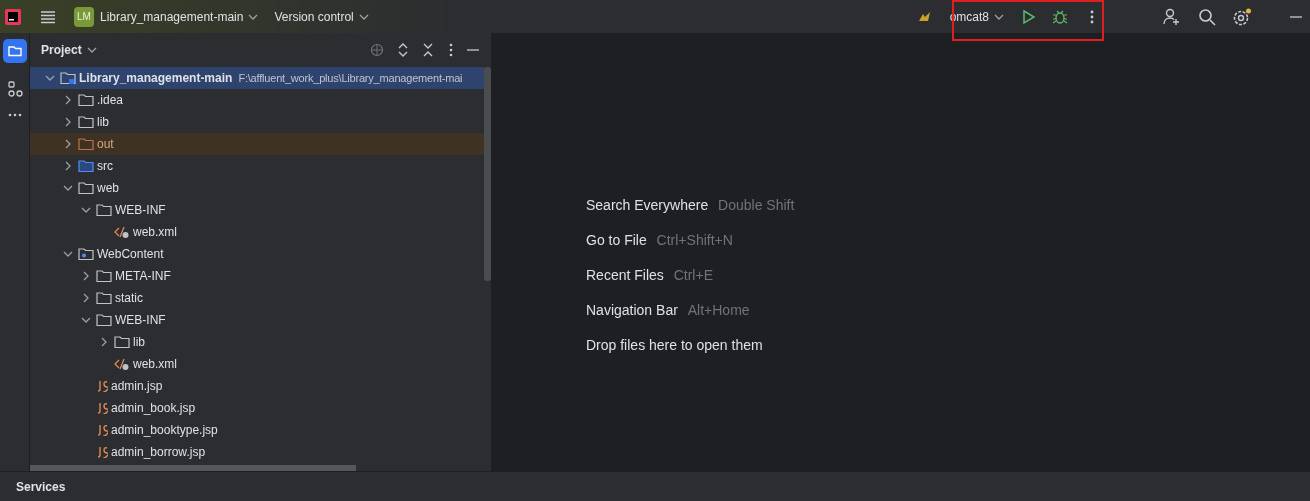 The width and height of the screenshot is (1310, 501). I want to click on folder-tree-item: Library_management-main F:\affluent_work_plus\Library_management-mai, so click(257, 77).